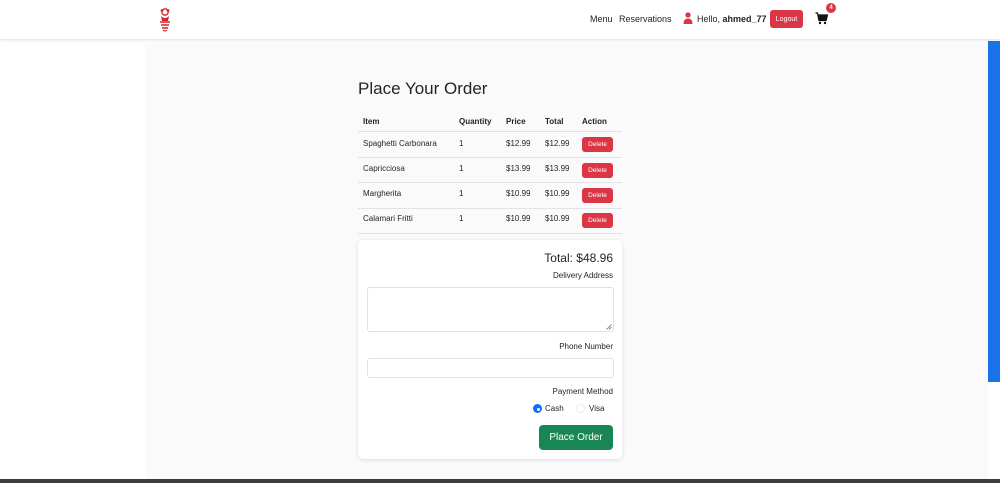  Describe the element at coordinates (609, 327) in the screenshot. I see `resize-handle-icon` at that location.